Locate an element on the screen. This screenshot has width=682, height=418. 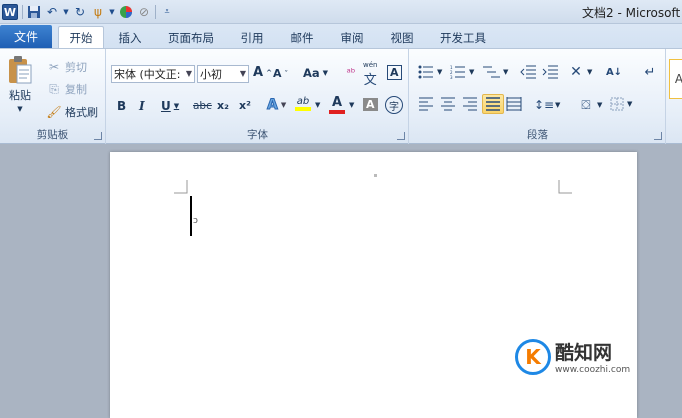
format-painter-button: 🖌 格式刷 is located at coordinates (72, 112).